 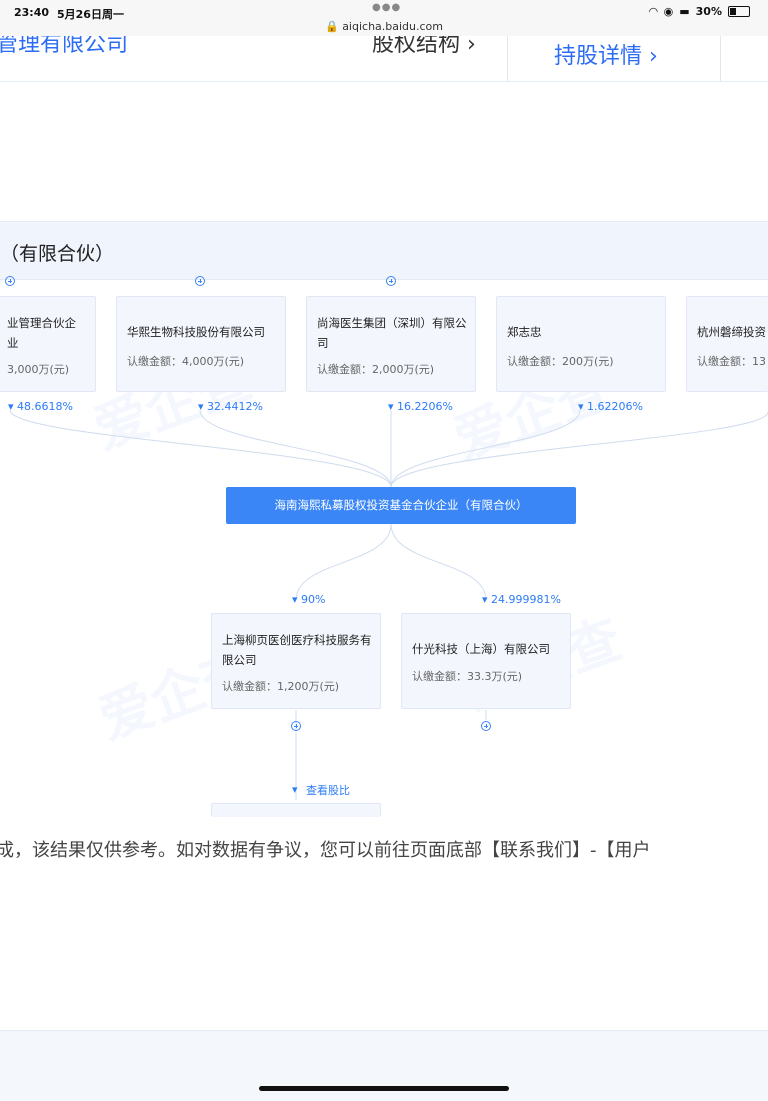 What do you see at coordinates (309, 599) in the screenshot?
I see `percent-label: ▾ 90%` at bounding box center [309, 599].